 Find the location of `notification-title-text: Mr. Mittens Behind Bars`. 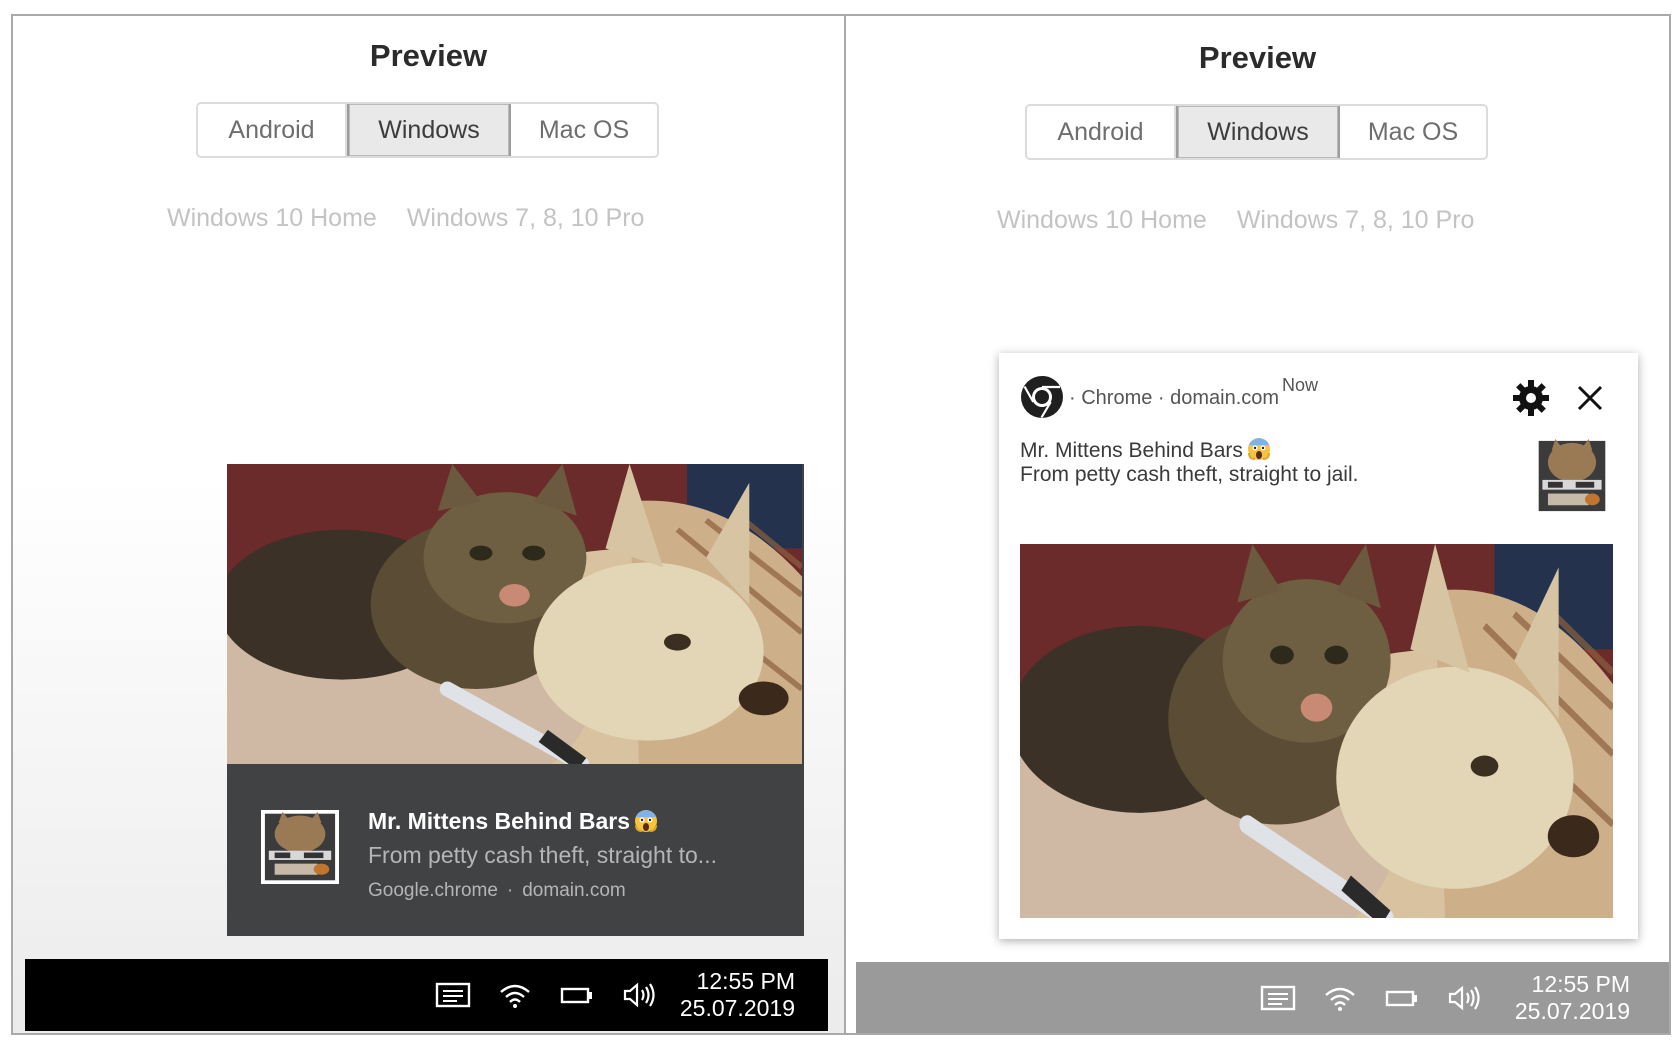

notification-title-text: Mr. Mittens Behind Bars is located at coordinates (1131, 450).